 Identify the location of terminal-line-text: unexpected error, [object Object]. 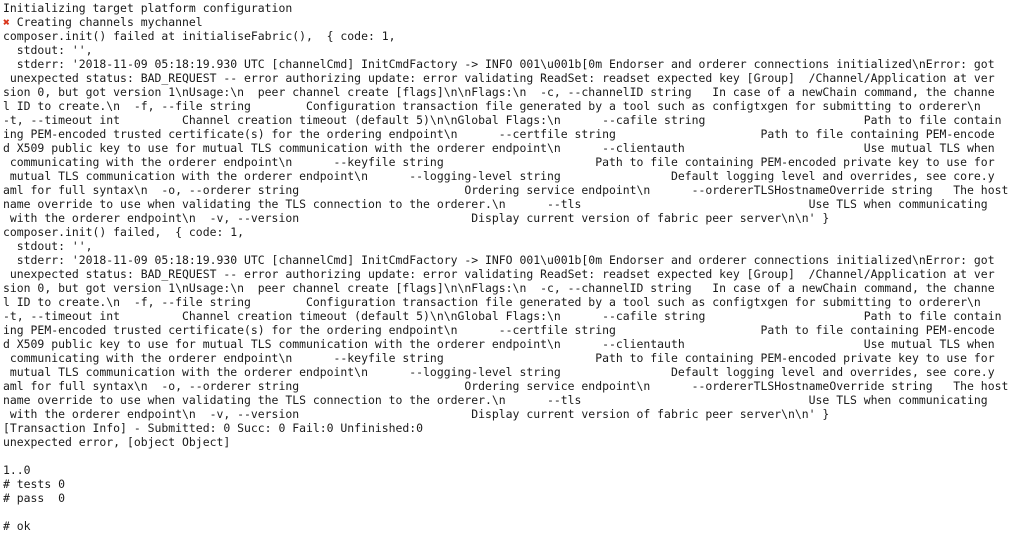
(117, 442).